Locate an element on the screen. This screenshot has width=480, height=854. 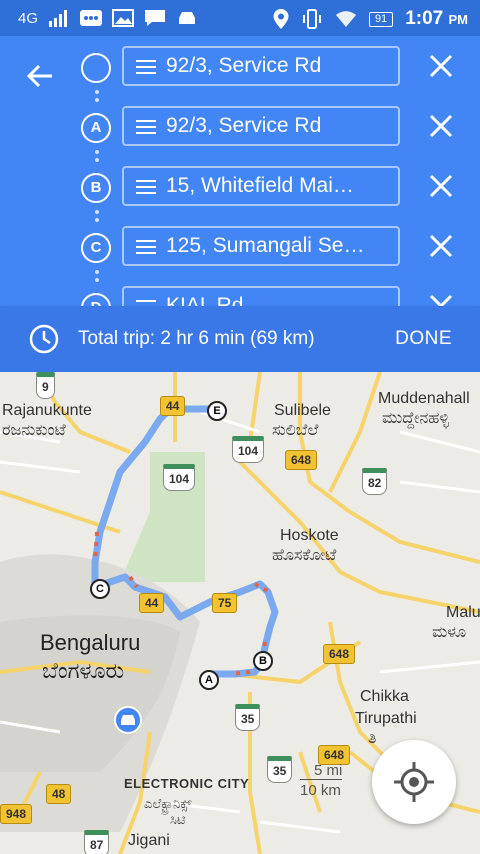
place-label-rajanukunte: Rajanukunte is located at coordinates (47, 410).